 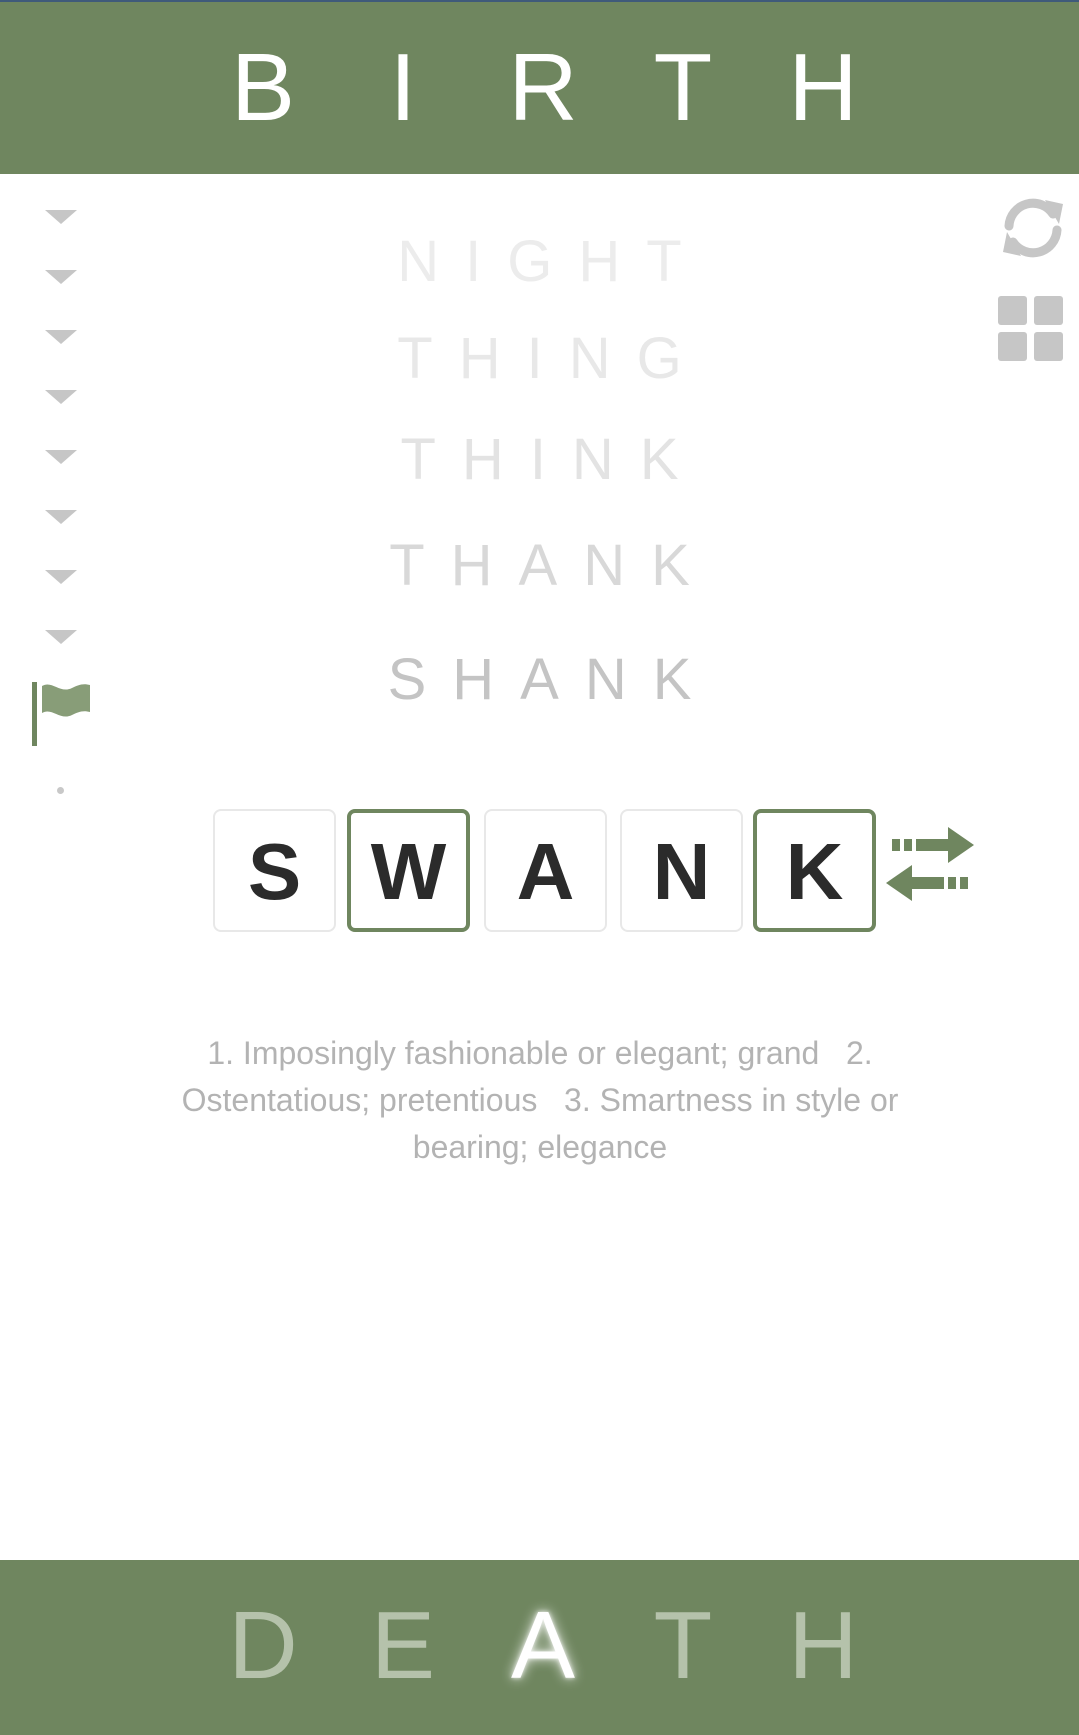 I want to click on target-letter: E, so click(x=403, y=1645).